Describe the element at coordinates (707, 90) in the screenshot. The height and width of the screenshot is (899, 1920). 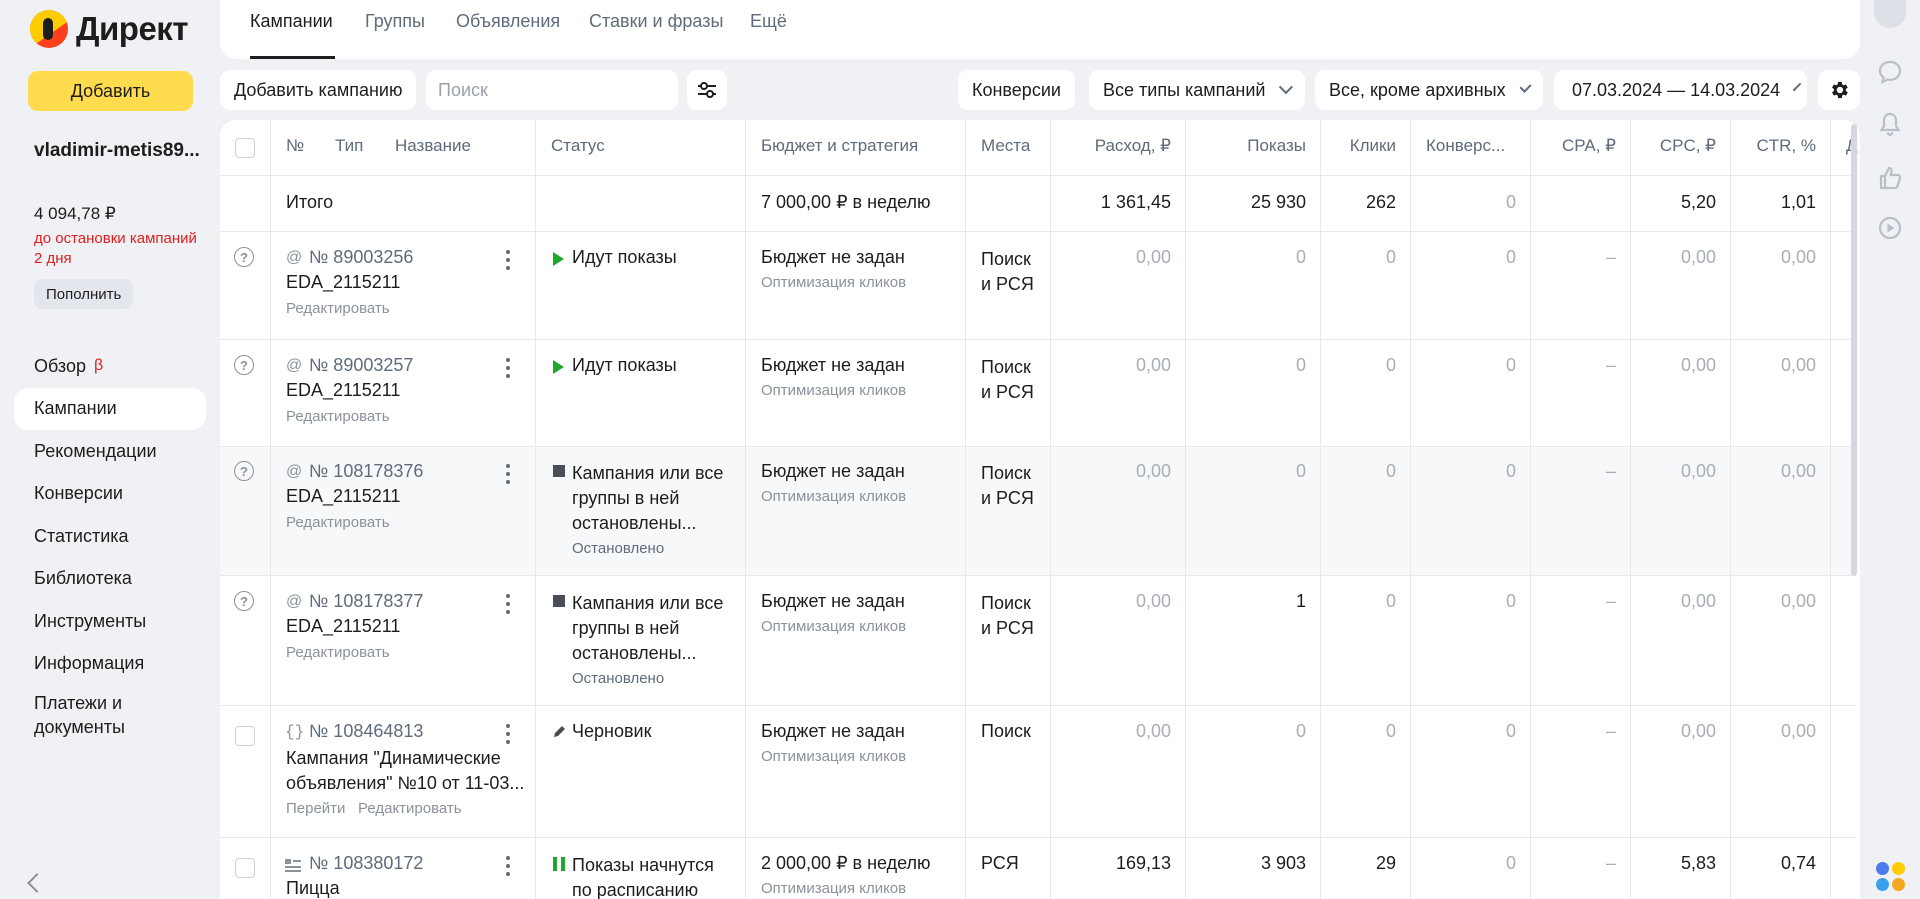
I see `filter-settings-button` at that location.